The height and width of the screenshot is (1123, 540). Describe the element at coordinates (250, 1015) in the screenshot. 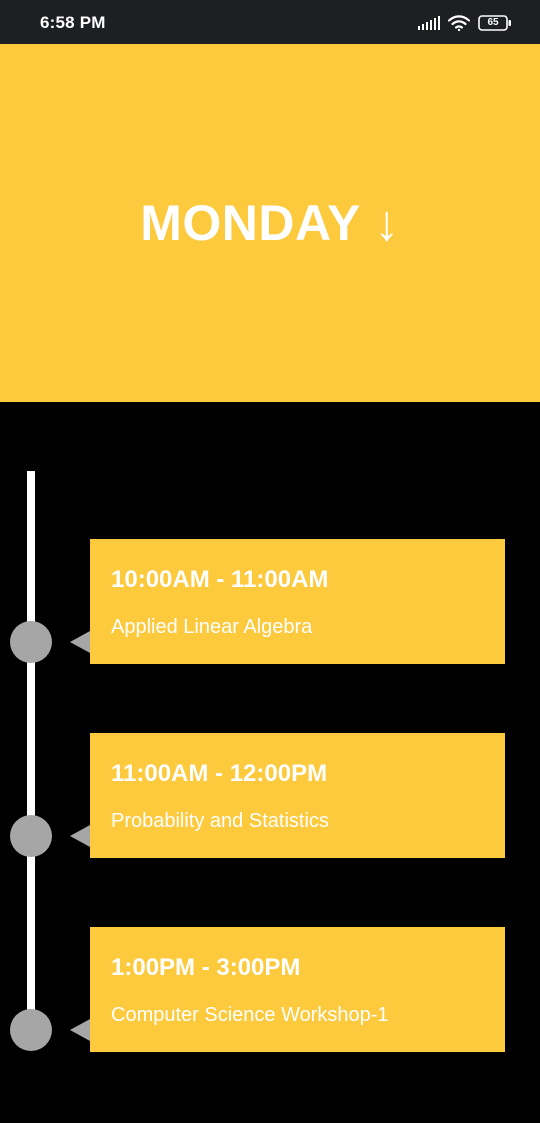

I see `schedule-subject: Computer Science Workshop-1` at that location.